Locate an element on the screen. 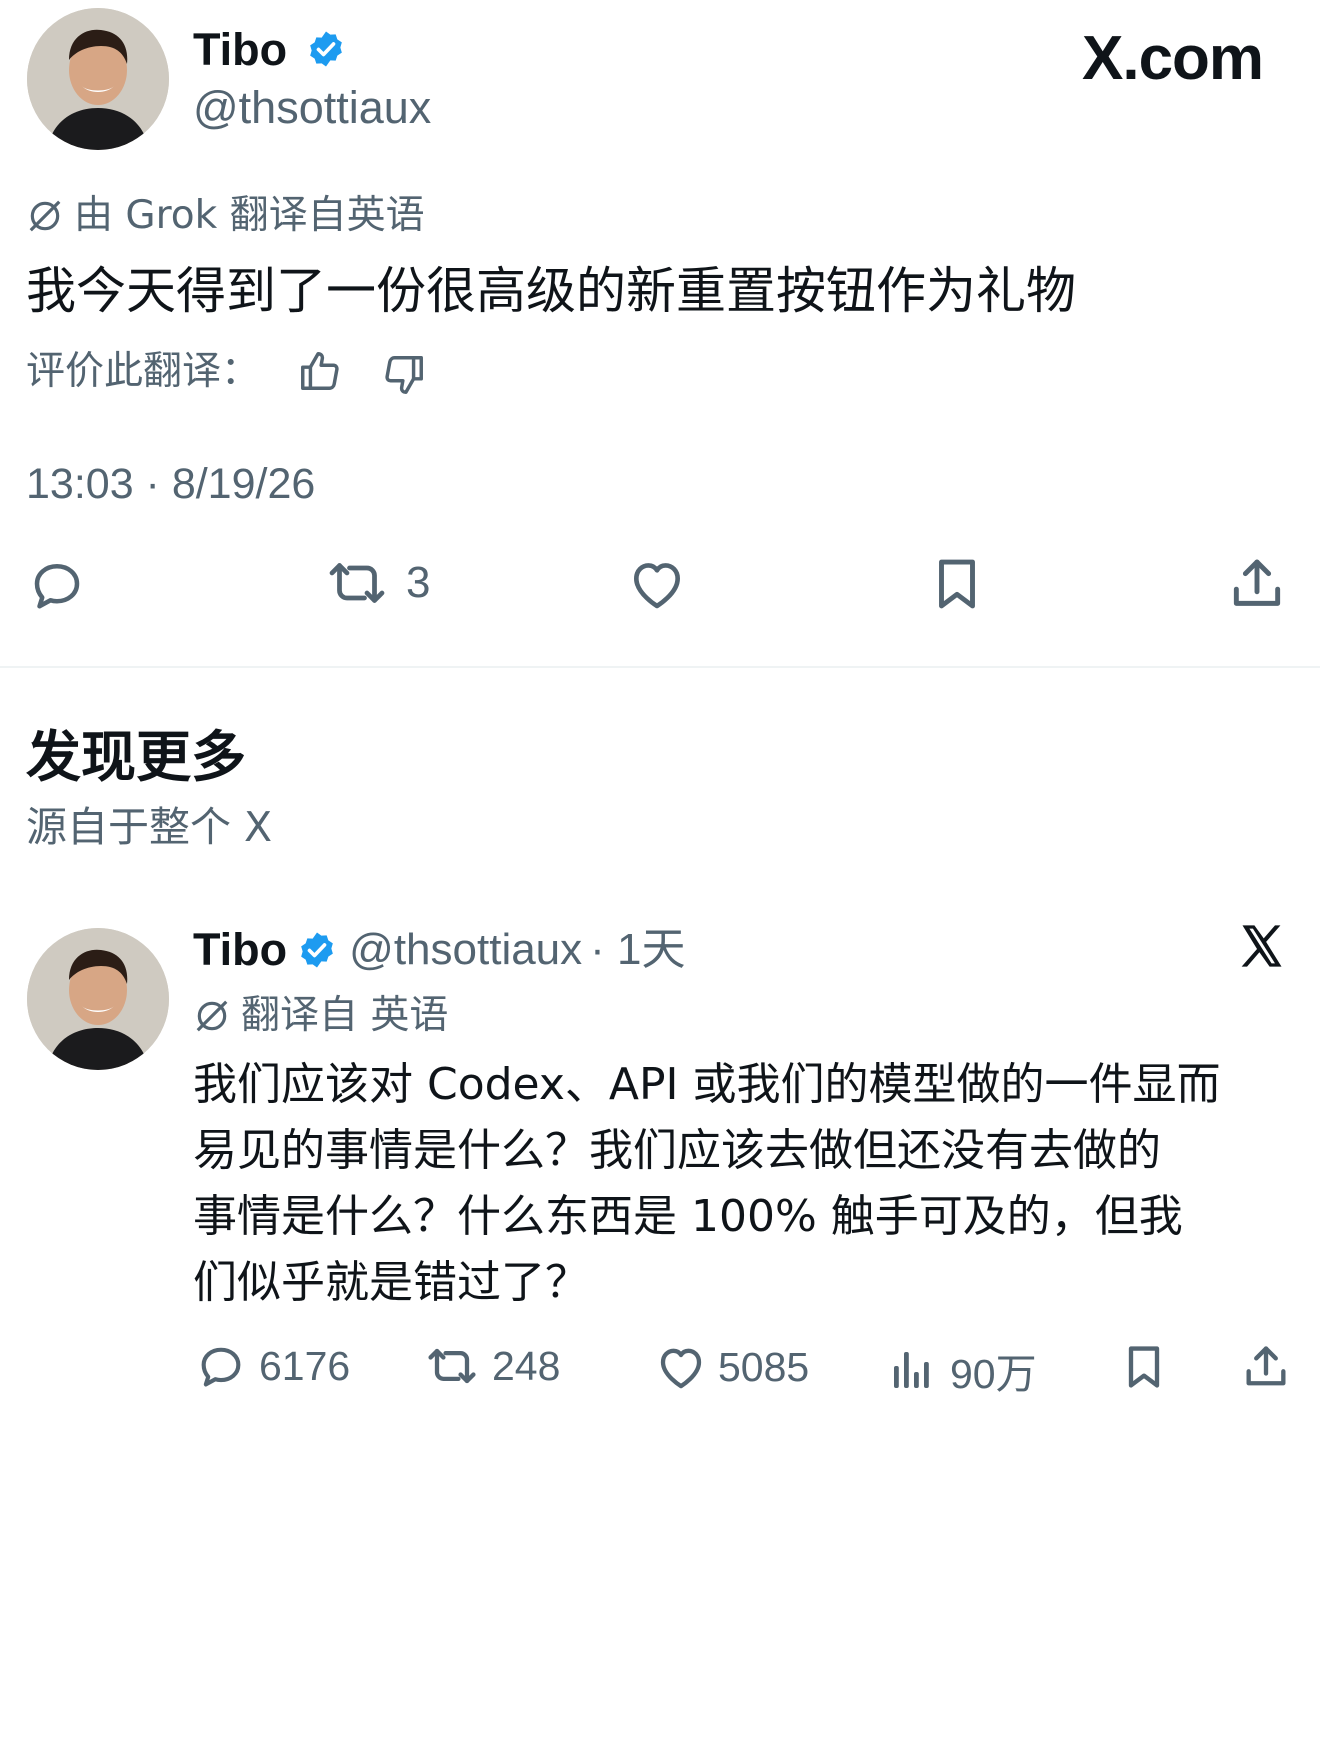 This screenshot has height=1760, width=1320. retweet-button: 3 is located at coordinates (376, 583).